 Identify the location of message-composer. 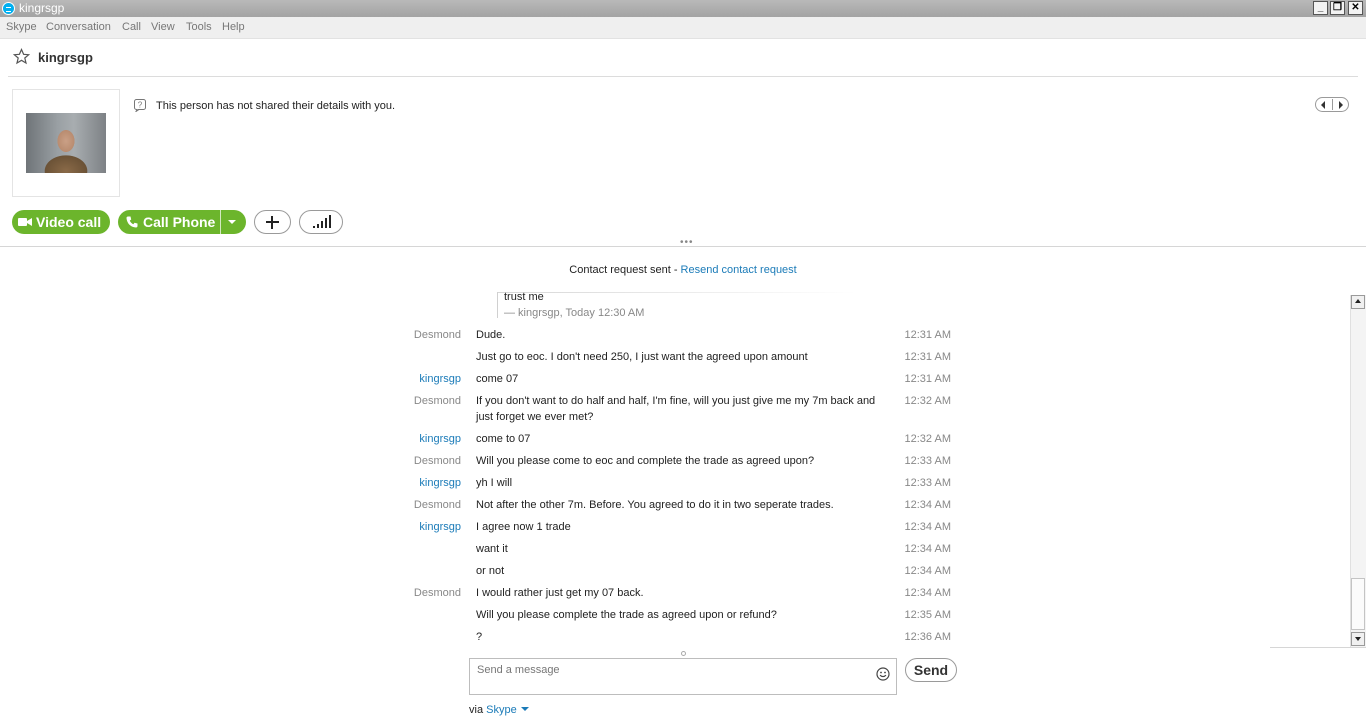
(683, 676).